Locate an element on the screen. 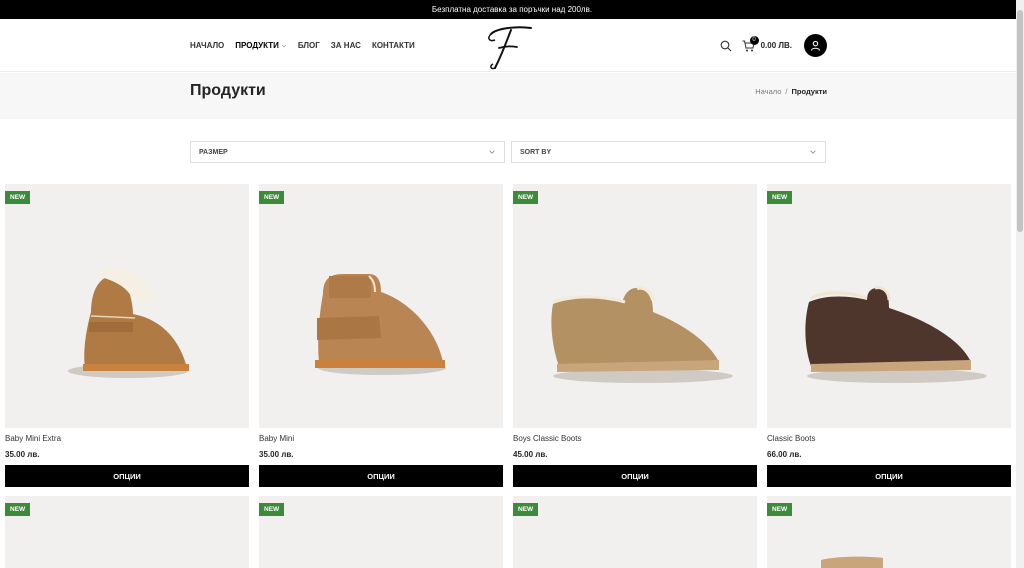 Image resolution: width=1024 pixels, height=568 pixels. product-card: NEW Baby Mini Extra 35.00 лв. ОПЦИИ is located at coordinates (127, 335).